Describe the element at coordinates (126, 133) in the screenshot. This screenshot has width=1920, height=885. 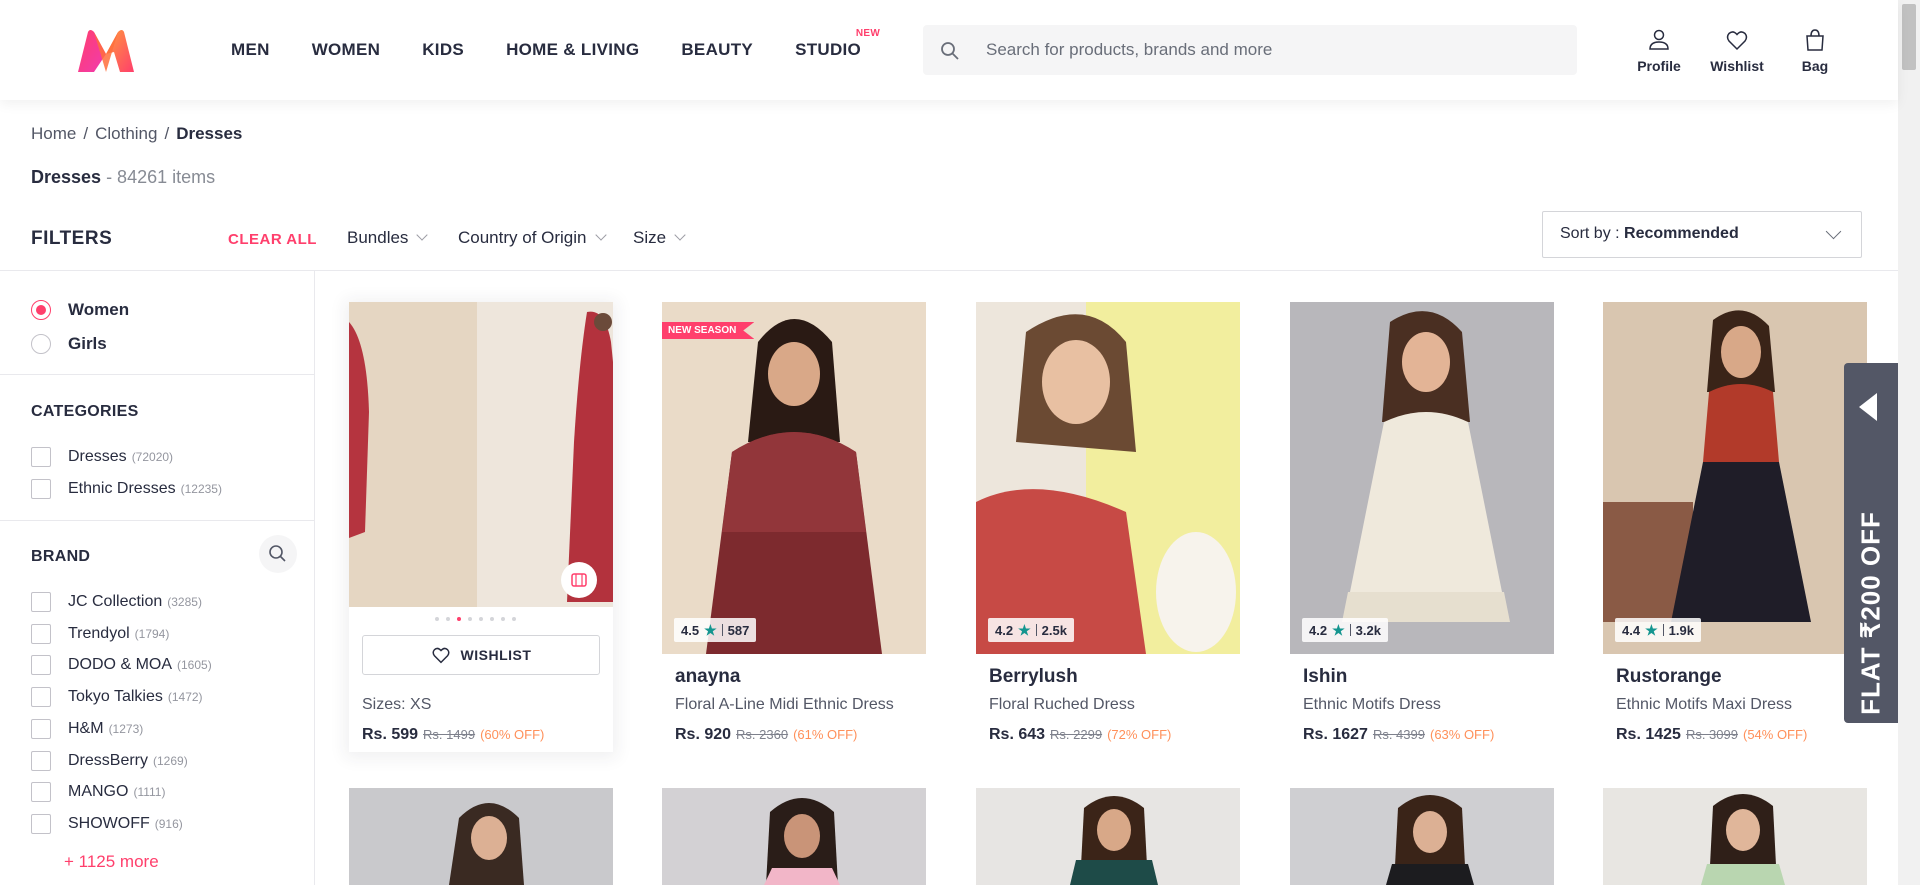
I see `breadcrumb-clothing: Clothing` at that location.